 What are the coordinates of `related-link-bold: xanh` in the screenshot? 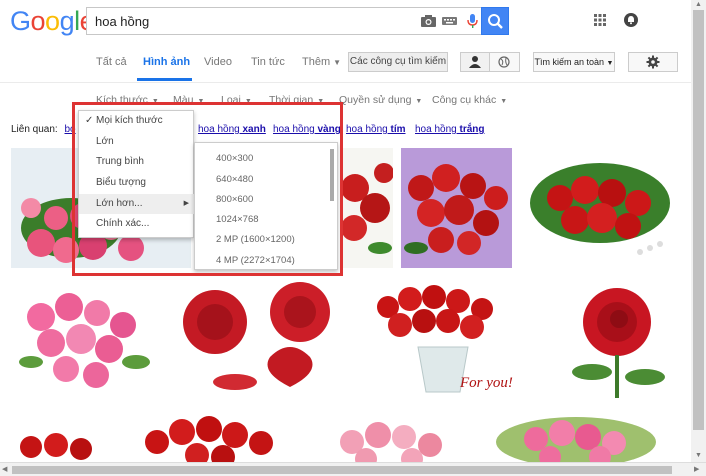 It's located at (254, 129).